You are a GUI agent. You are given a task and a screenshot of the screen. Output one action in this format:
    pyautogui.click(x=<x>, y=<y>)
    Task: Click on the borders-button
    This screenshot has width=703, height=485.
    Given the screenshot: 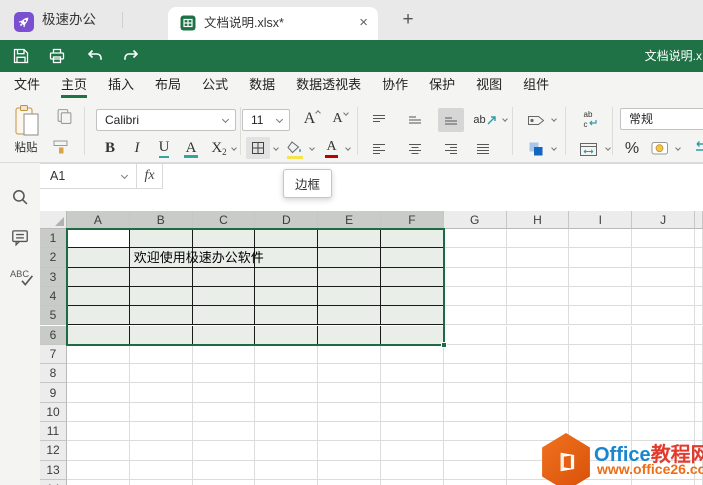 What is the action you would take?
    pyautogui.click(x=258, y=148)
    